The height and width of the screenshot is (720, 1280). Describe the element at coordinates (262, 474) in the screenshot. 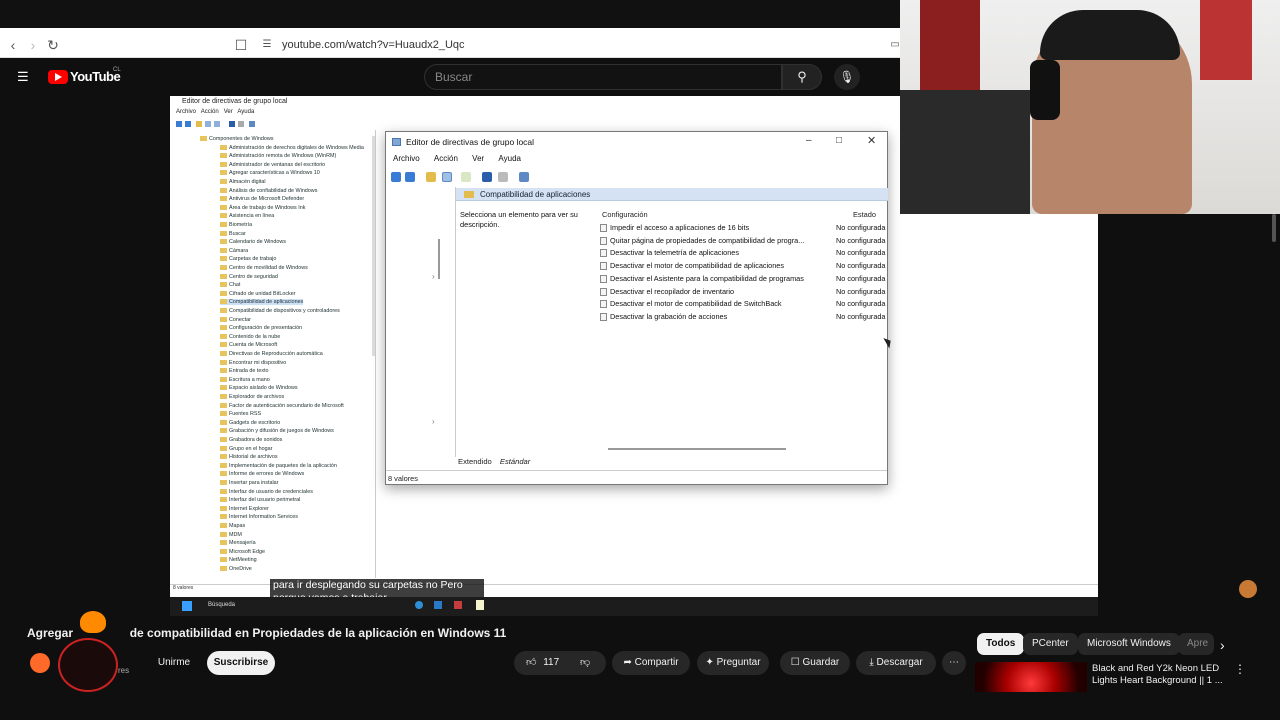

I see `tree-item: Informe de errores de Windows` at that location.